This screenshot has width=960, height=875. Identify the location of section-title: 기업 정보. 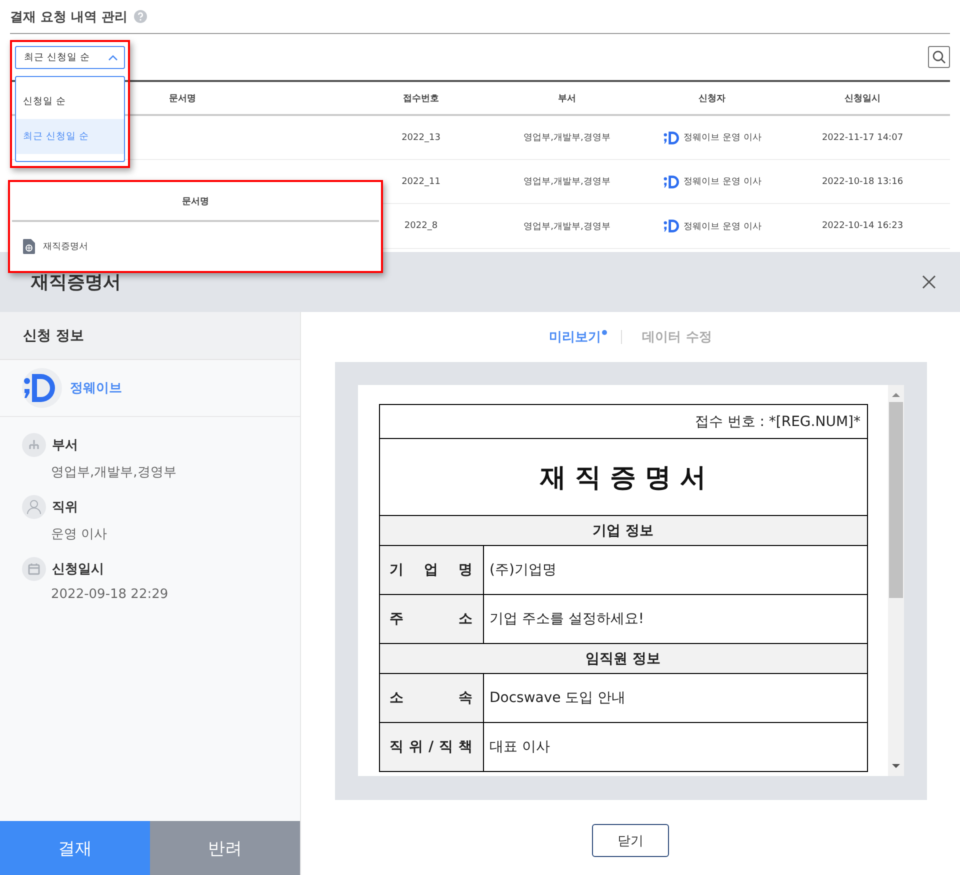
(623, 531).